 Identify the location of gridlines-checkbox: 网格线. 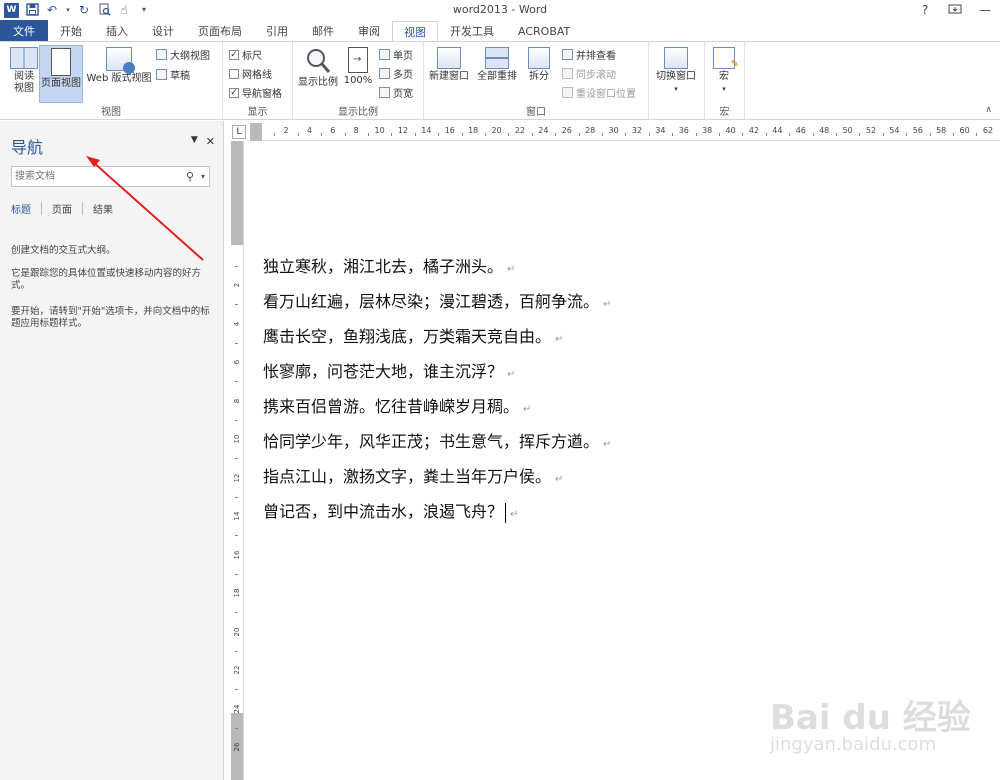
(250, 73).